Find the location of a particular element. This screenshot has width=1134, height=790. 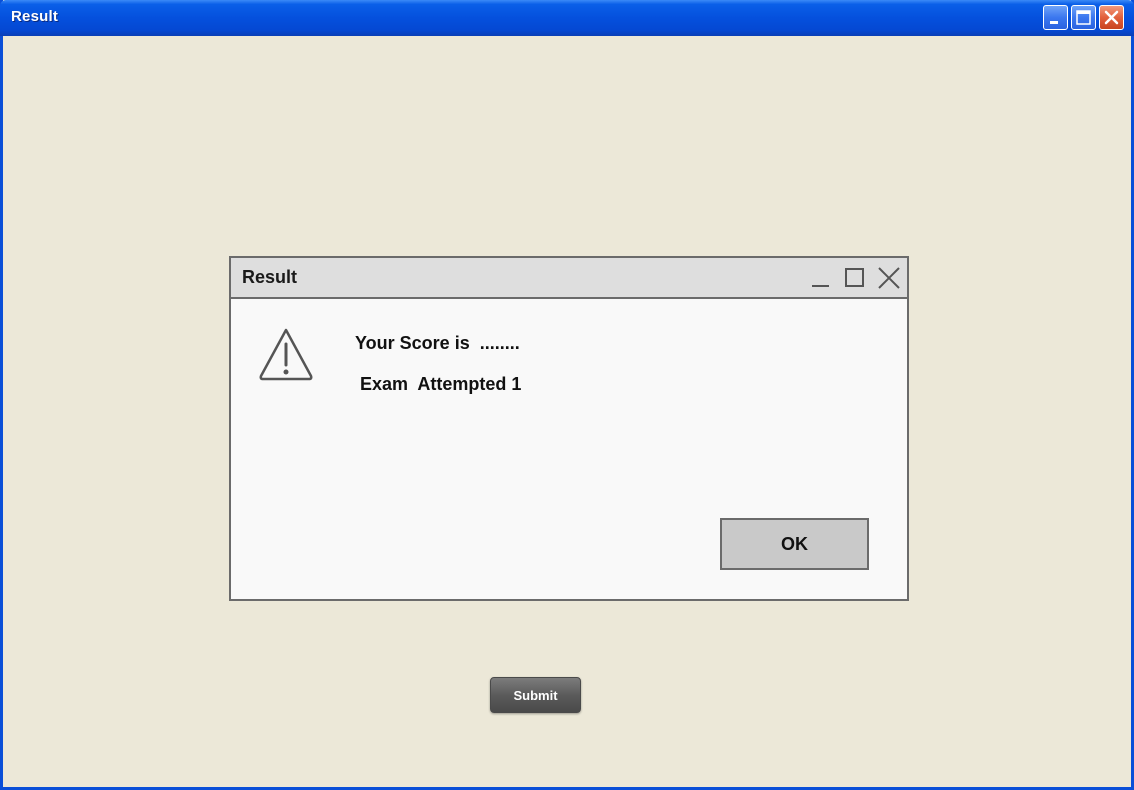

ok-button: OK is located at coordinates (794, 544).